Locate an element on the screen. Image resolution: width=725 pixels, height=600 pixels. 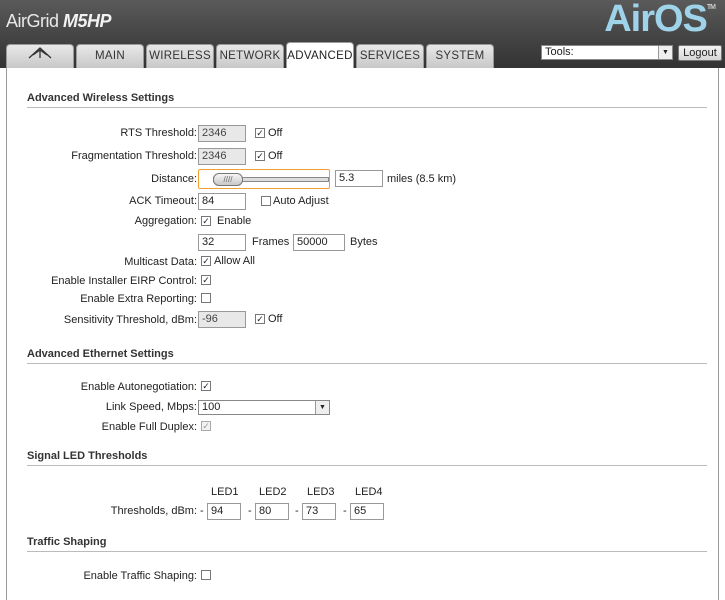
led1-threshold-input: 94 is located at coordinates (224, 511).